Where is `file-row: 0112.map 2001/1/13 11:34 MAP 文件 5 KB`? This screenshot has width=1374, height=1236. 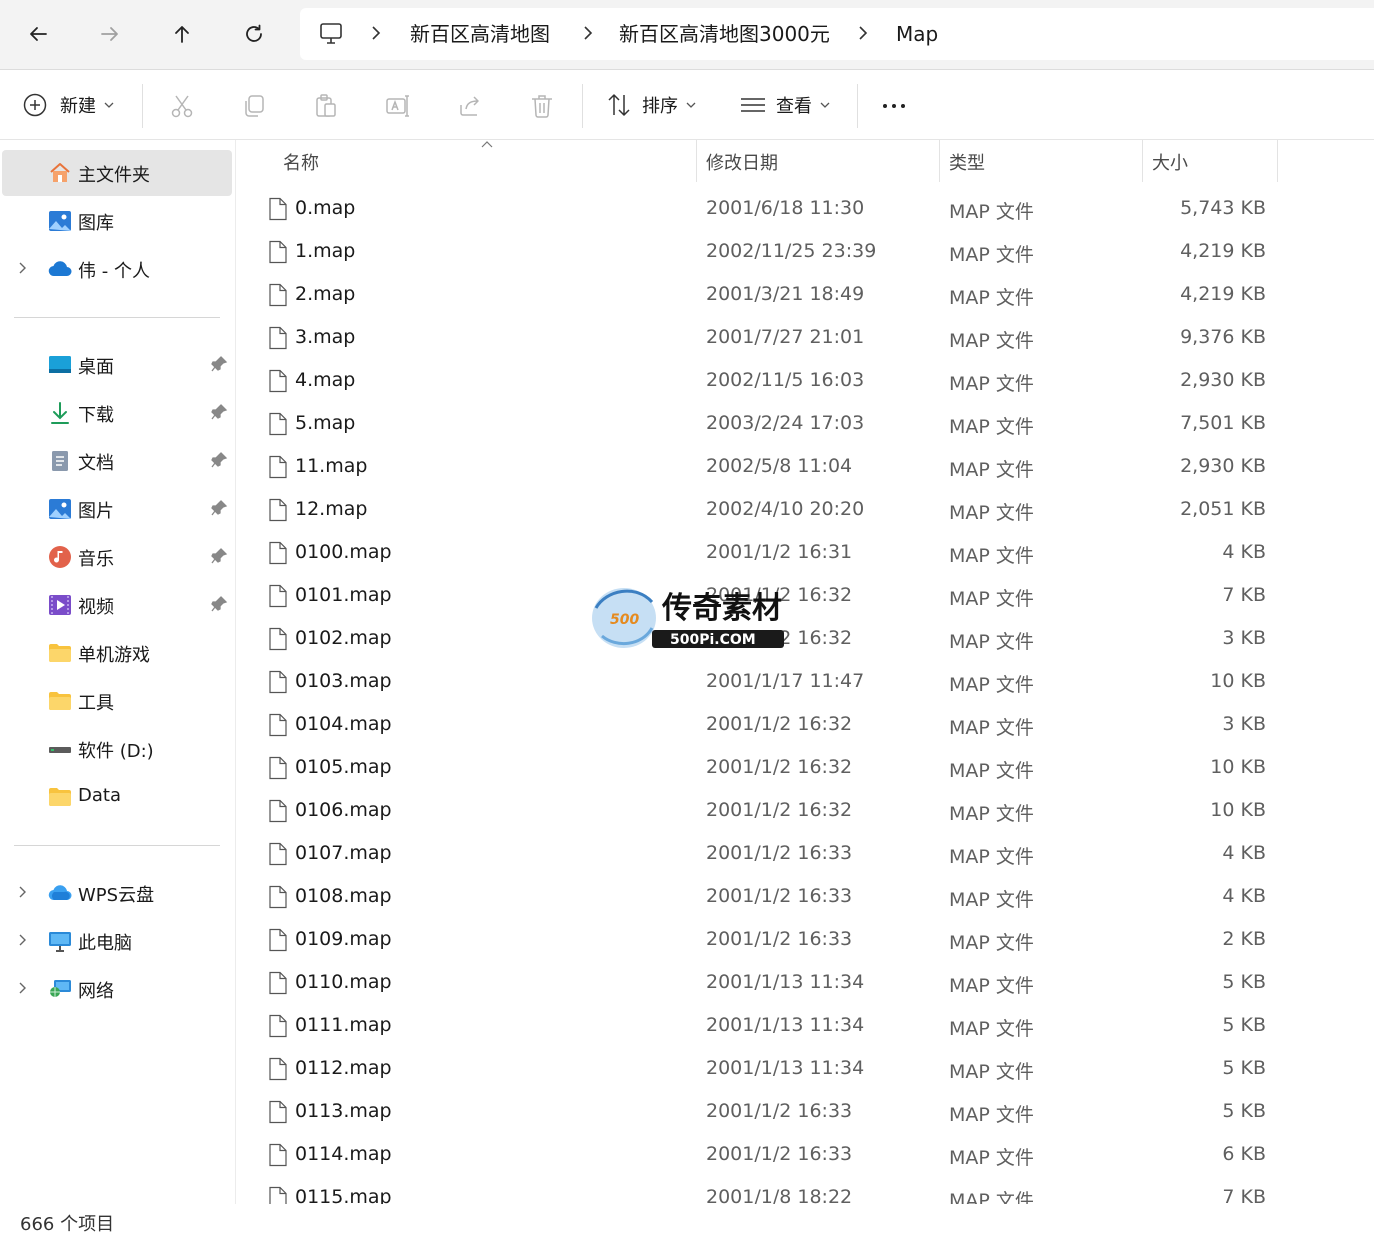
file-row: 0112.map 2001/1/13 11:34 MAP 文件 5 KB is located at coordinates (805, 1069).